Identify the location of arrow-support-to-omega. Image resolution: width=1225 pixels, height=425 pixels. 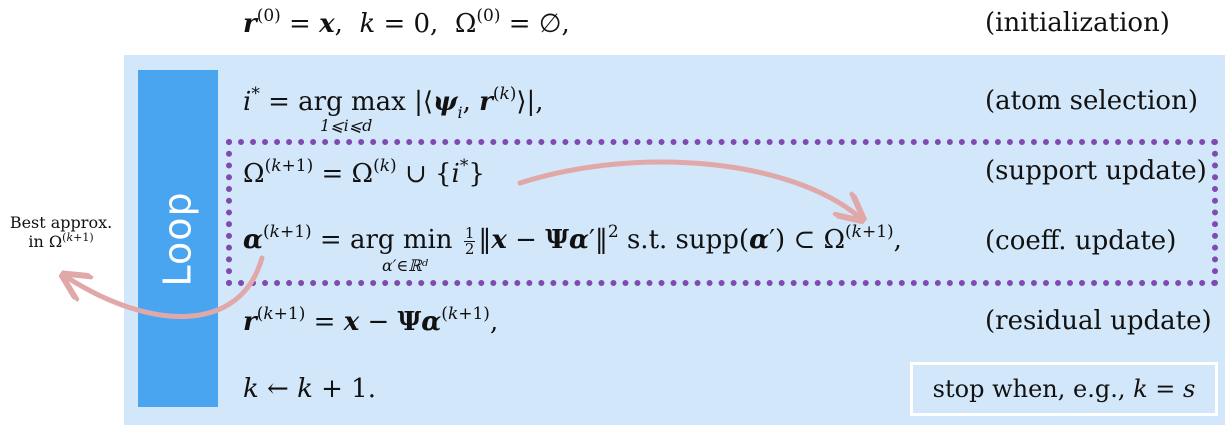
(687, 187).